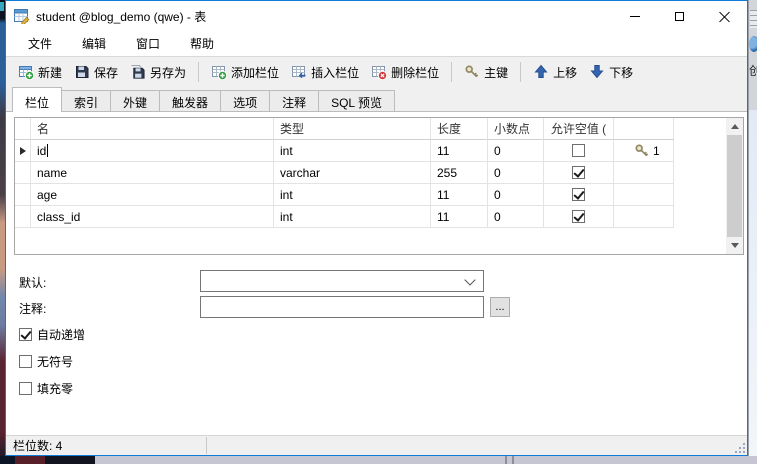  I want to click on current-row-indicator, so click(22, 150).